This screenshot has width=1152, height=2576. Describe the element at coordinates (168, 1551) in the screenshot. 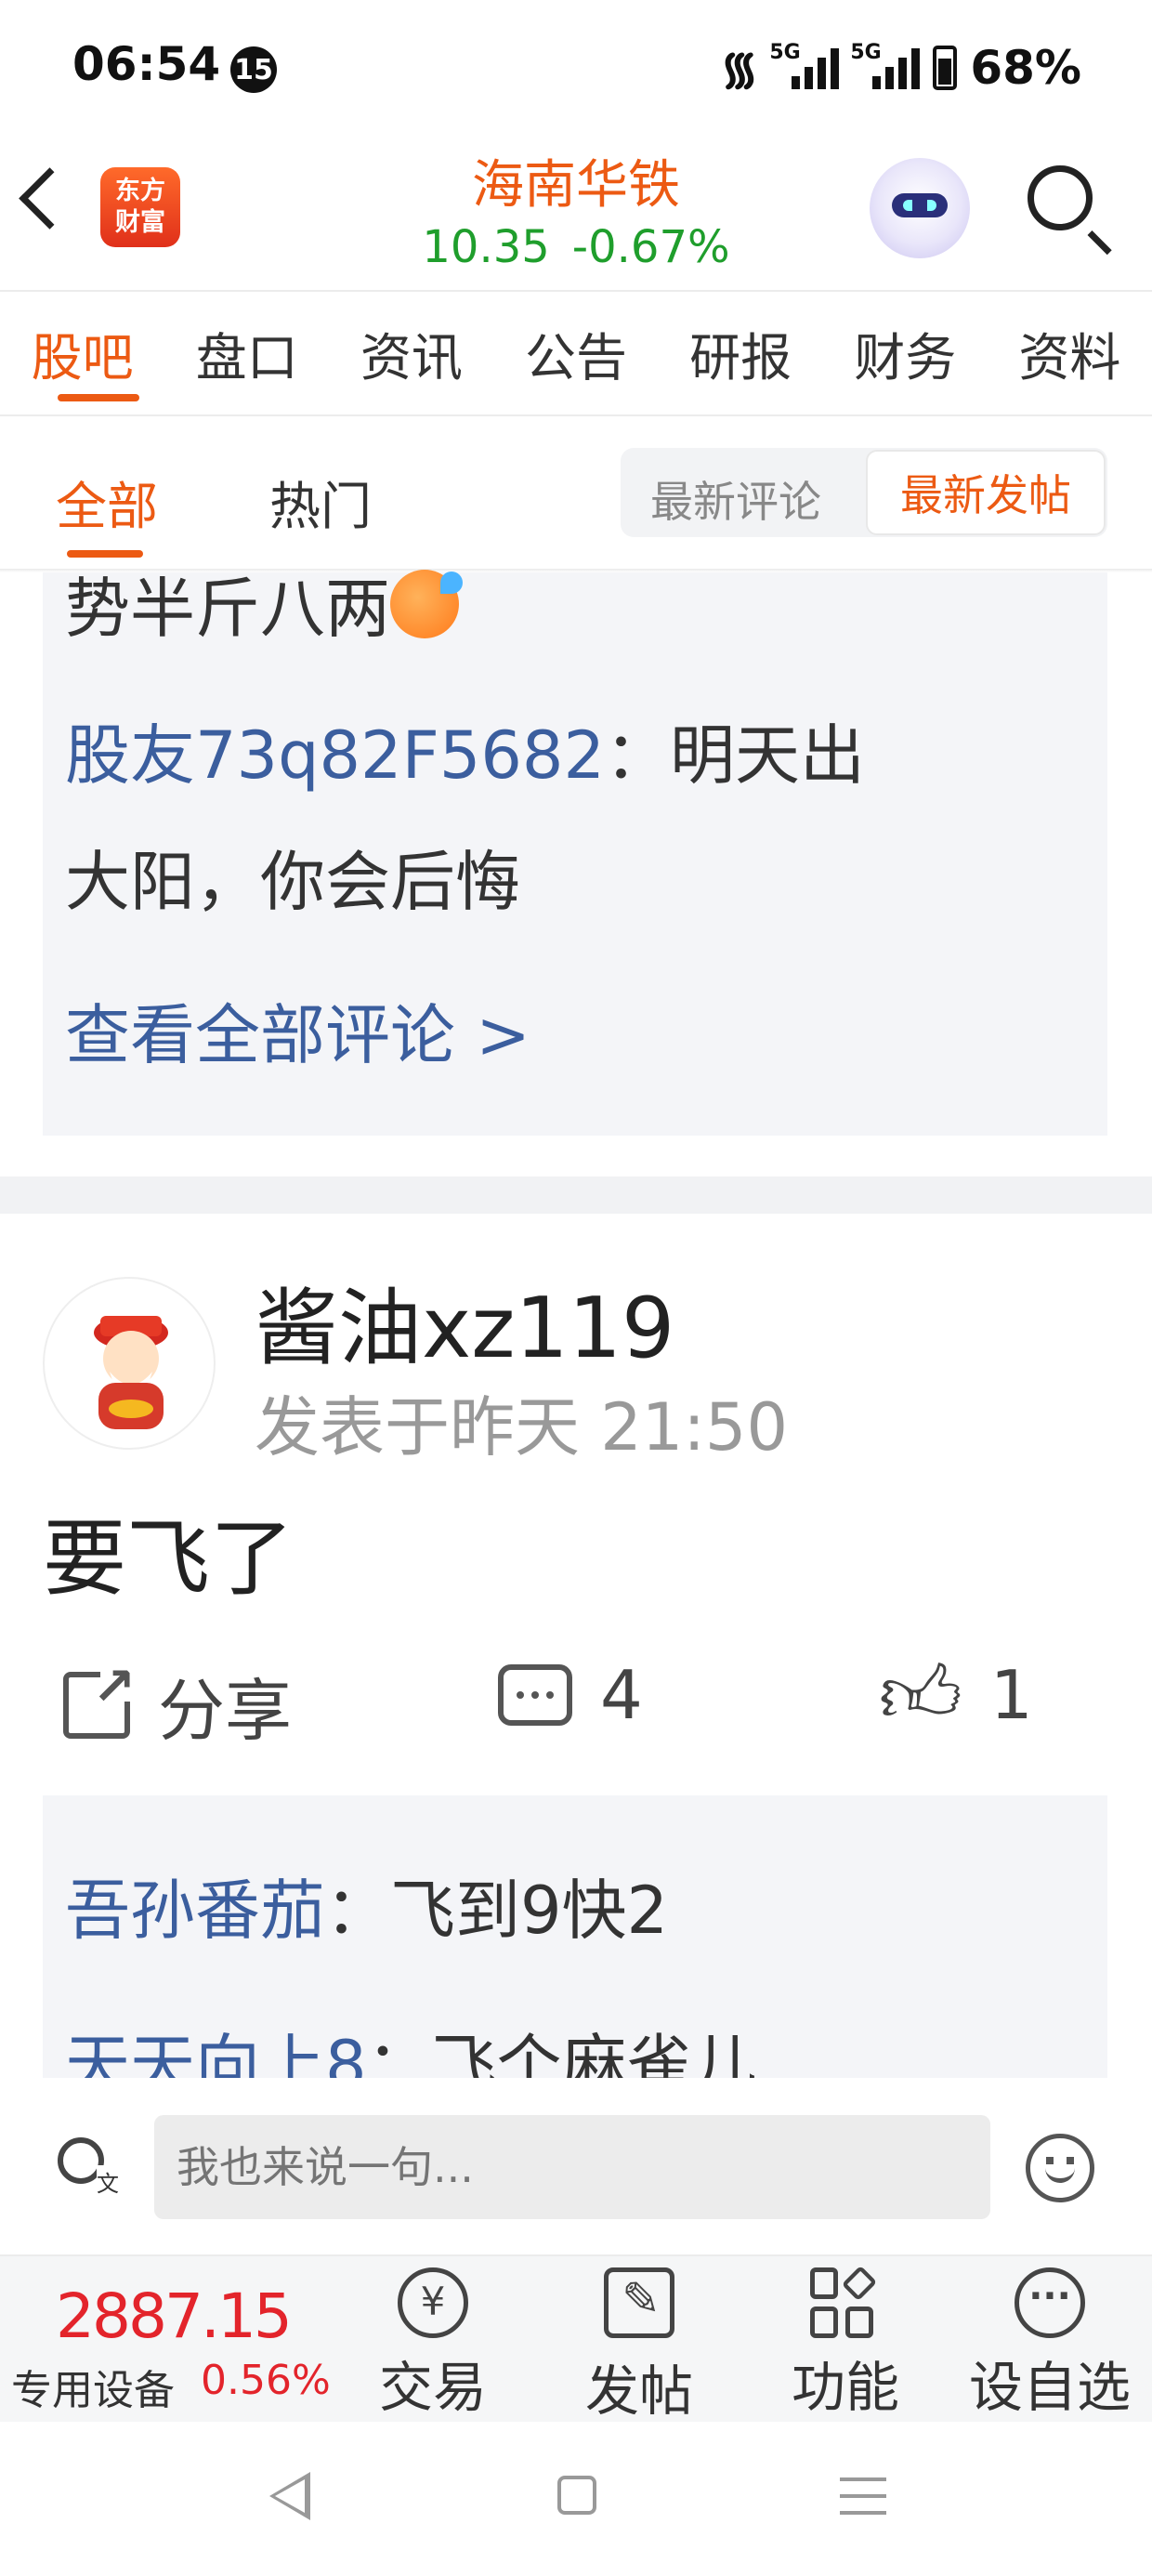

I see `post-body: 要飞了` at that location.